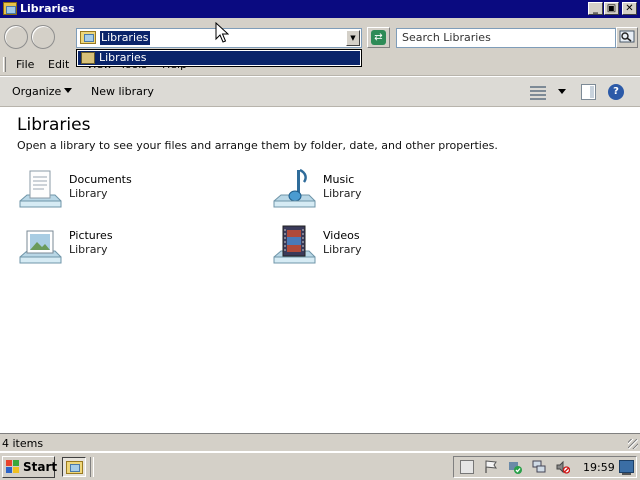  I want to click on library-item-videos: Videos Library, so click(371, 248).